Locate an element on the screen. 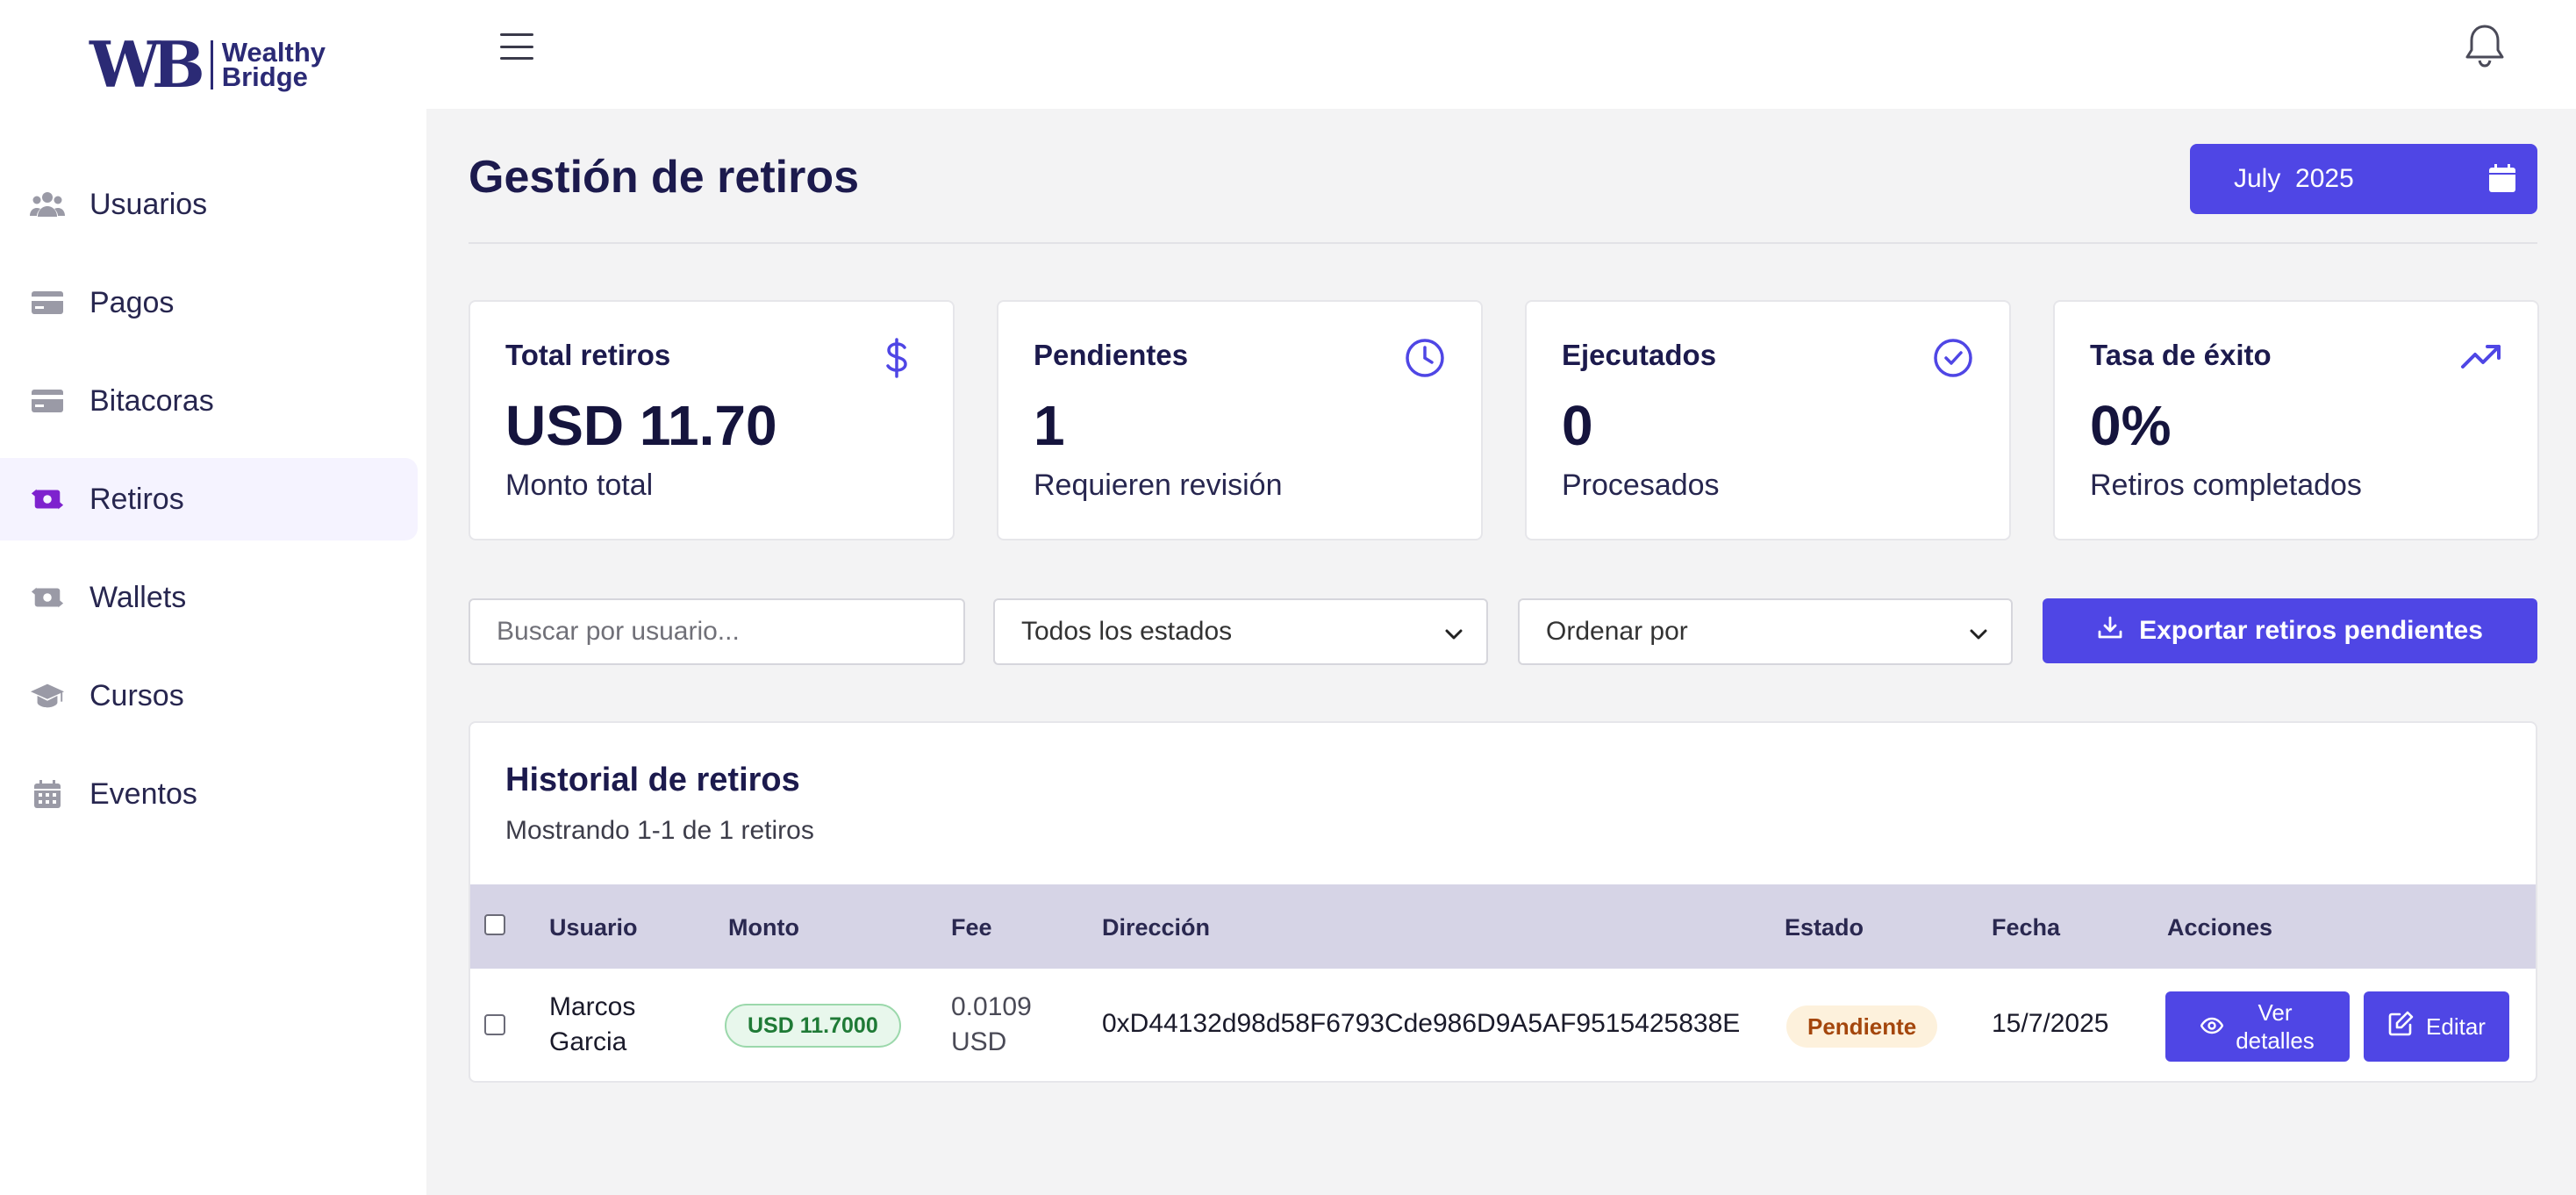  dollar-icon is located at coordinates (897, 358).